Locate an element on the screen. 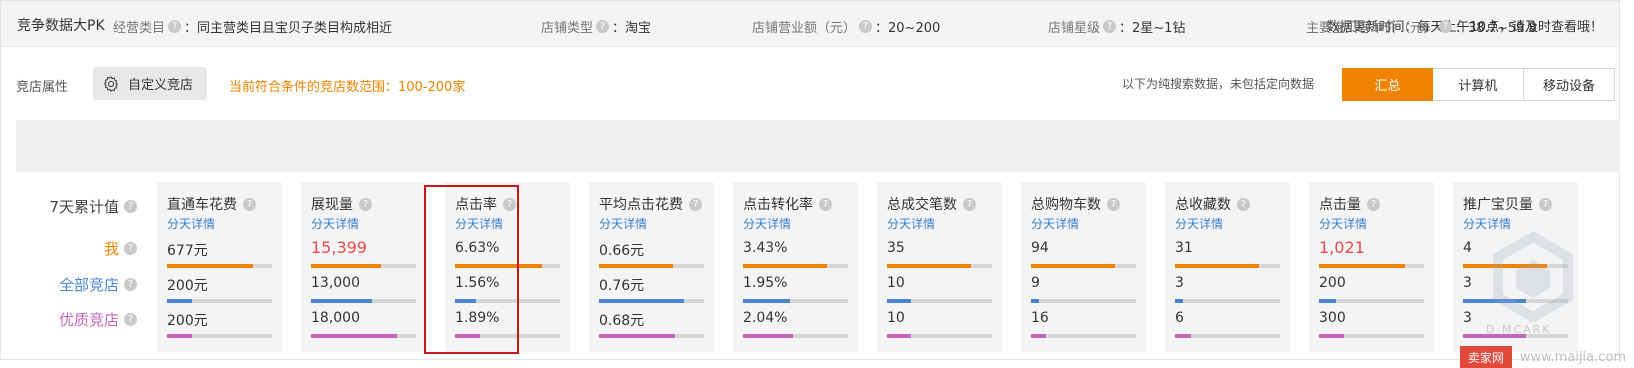 The height and width of the screenshot is (368, 1634). watermark-footer: 卖家网 www.maijia.com is located at coordinates (1546, 356).